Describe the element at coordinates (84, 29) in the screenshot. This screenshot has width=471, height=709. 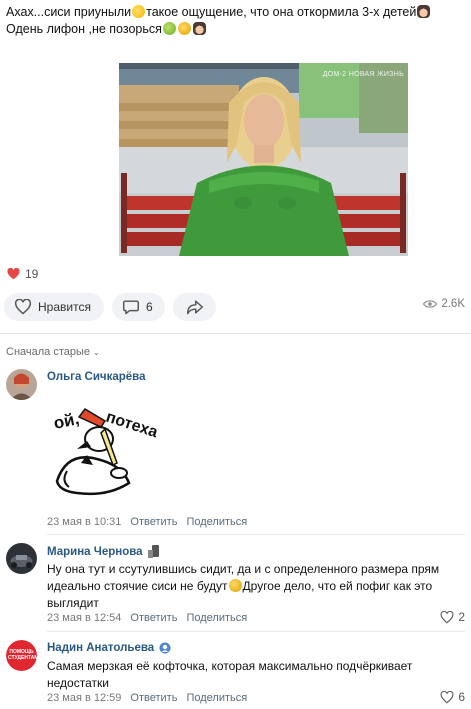
I see `post-text-line2: Одень лифон ,не позорься` at that location.